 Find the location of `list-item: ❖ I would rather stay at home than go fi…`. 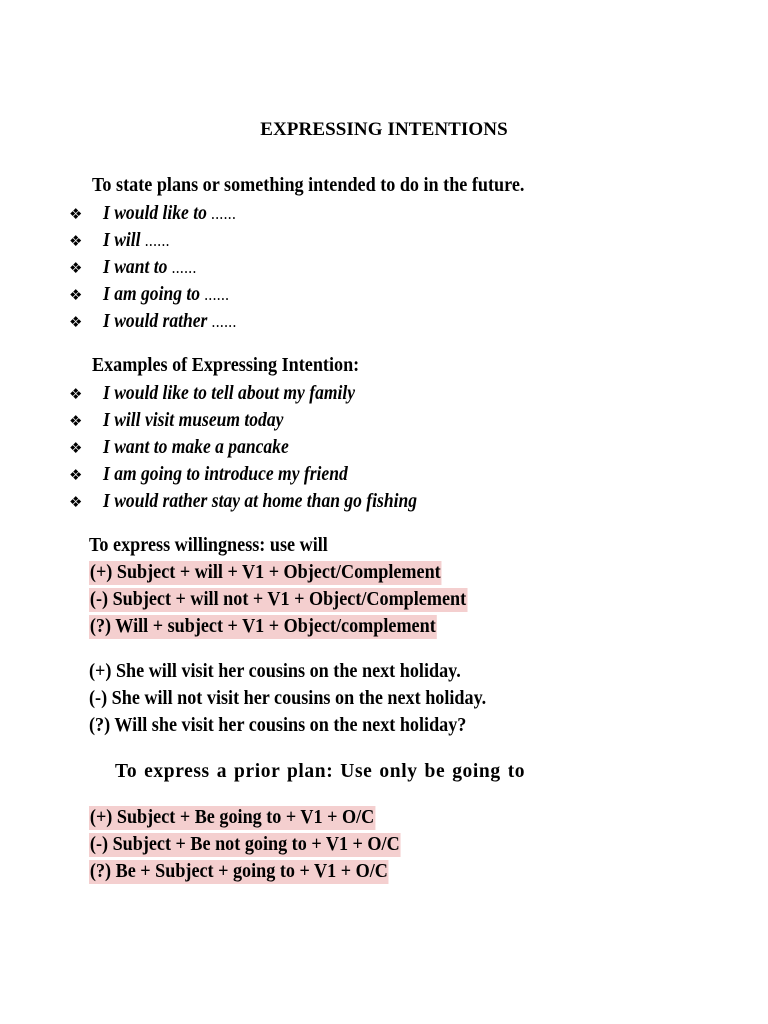

list-item: ❖ I would rather stay at home than go fi… is located at coordinates (260, 502).